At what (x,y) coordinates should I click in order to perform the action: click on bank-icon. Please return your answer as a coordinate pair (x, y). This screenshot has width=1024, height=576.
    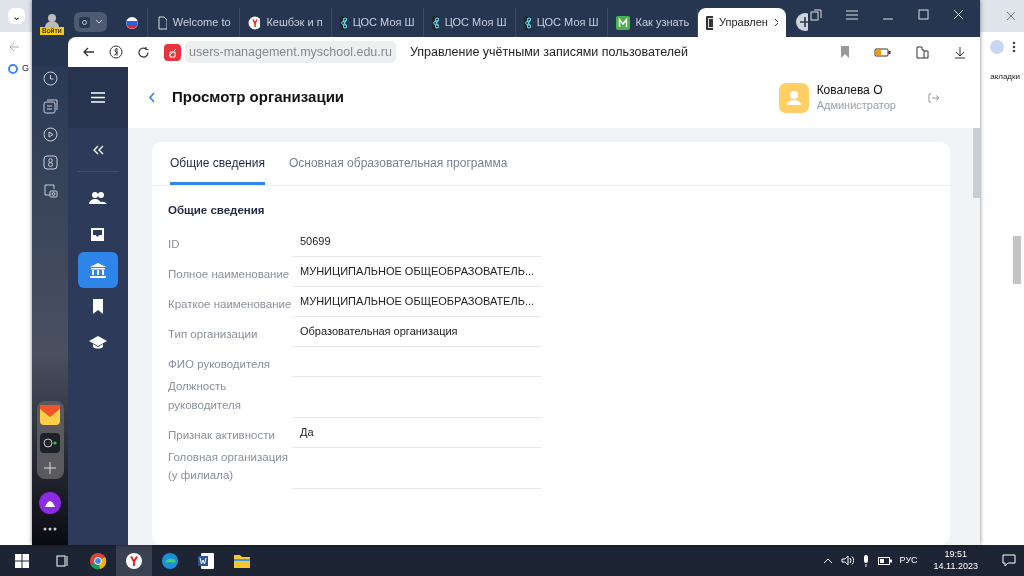
    Looking at the image, I should click on (98, 270).